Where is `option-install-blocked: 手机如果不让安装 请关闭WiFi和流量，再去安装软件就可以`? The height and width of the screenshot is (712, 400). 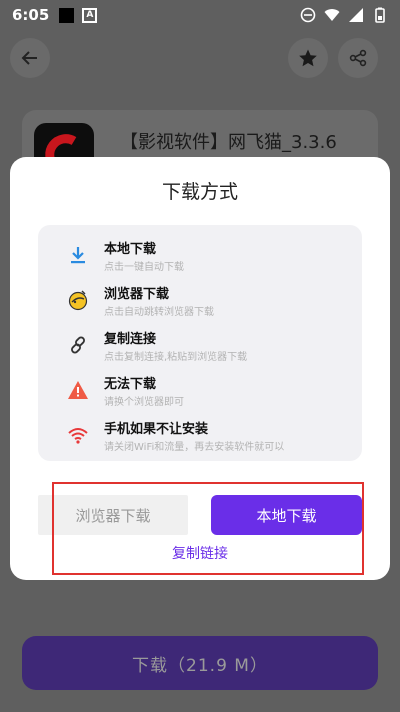 option-install-blocked: 手机如果不让安装 请关闭WiFi和流量，再去安装软件就可以 is located at coordinates (200, 437).